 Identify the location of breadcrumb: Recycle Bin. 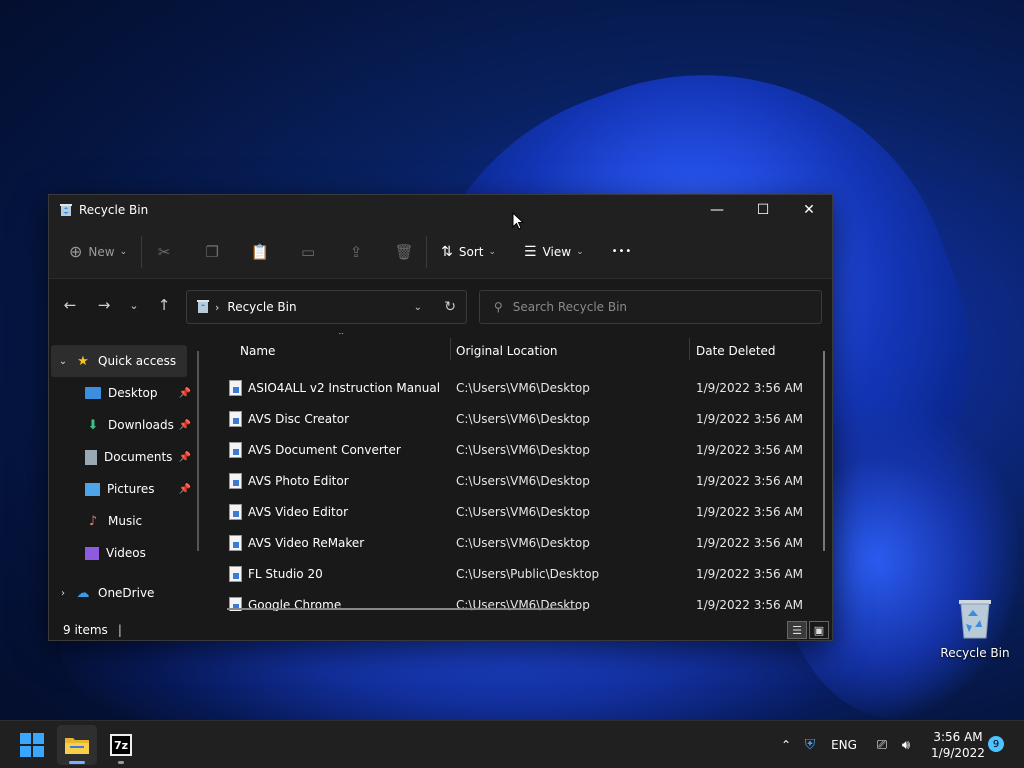
(261, 307).